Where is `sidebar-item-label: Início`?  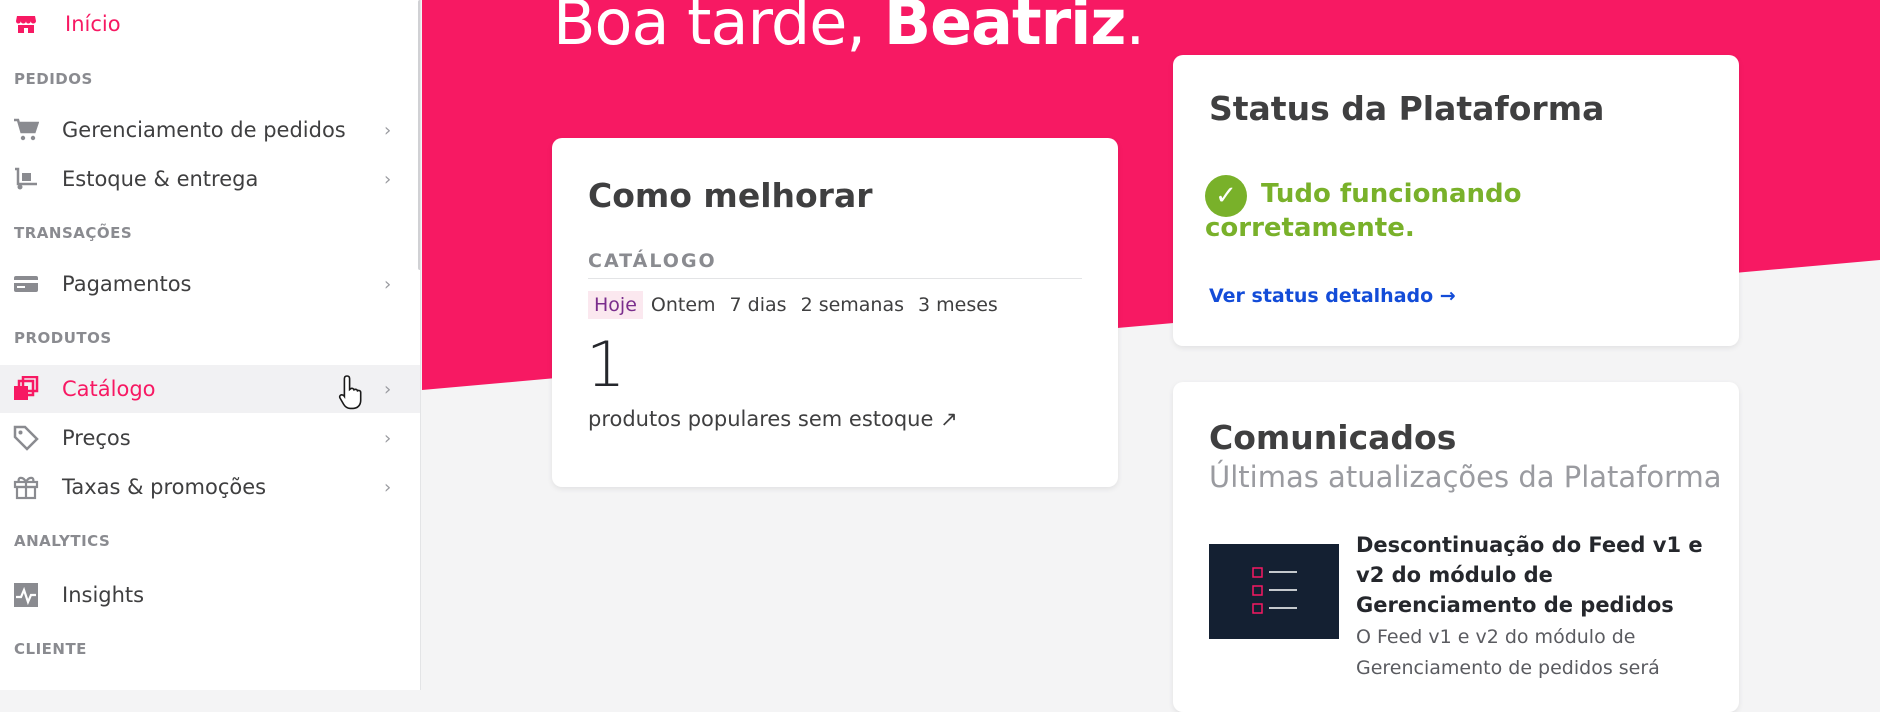
sidebar-item-label: Início is located at coordinates (93, 24).